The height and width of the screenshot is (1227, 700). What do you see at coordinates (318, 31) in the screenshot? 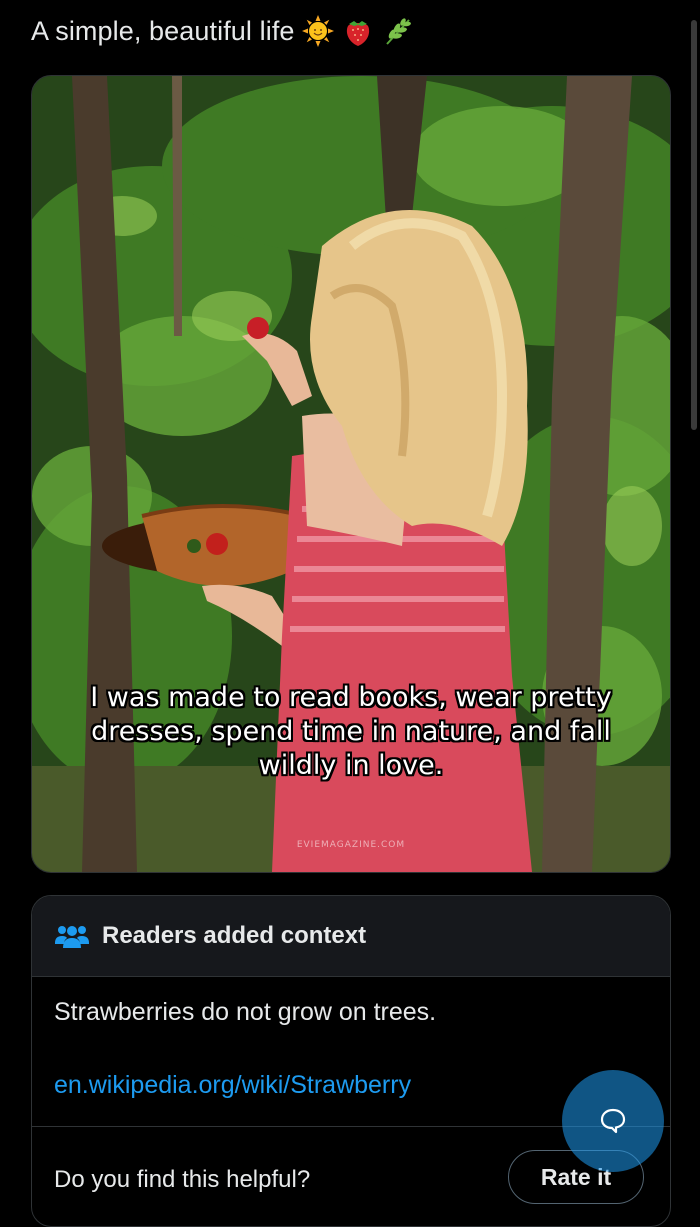
I see `sun-emoji-icon` at bounding box center [318, 31].